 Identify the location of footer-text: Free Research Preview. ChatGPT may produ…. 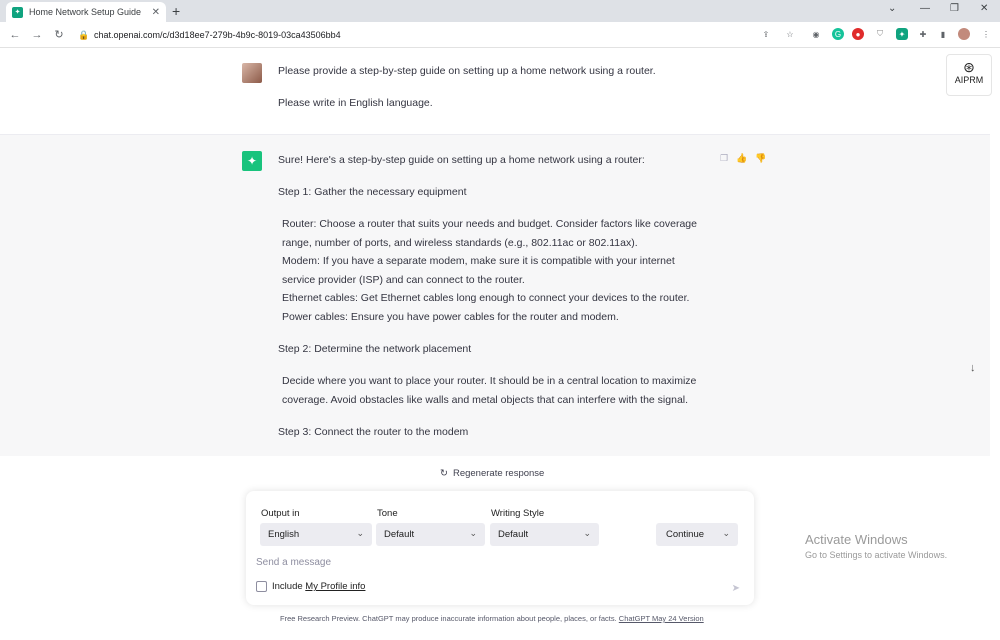
(448, 618).